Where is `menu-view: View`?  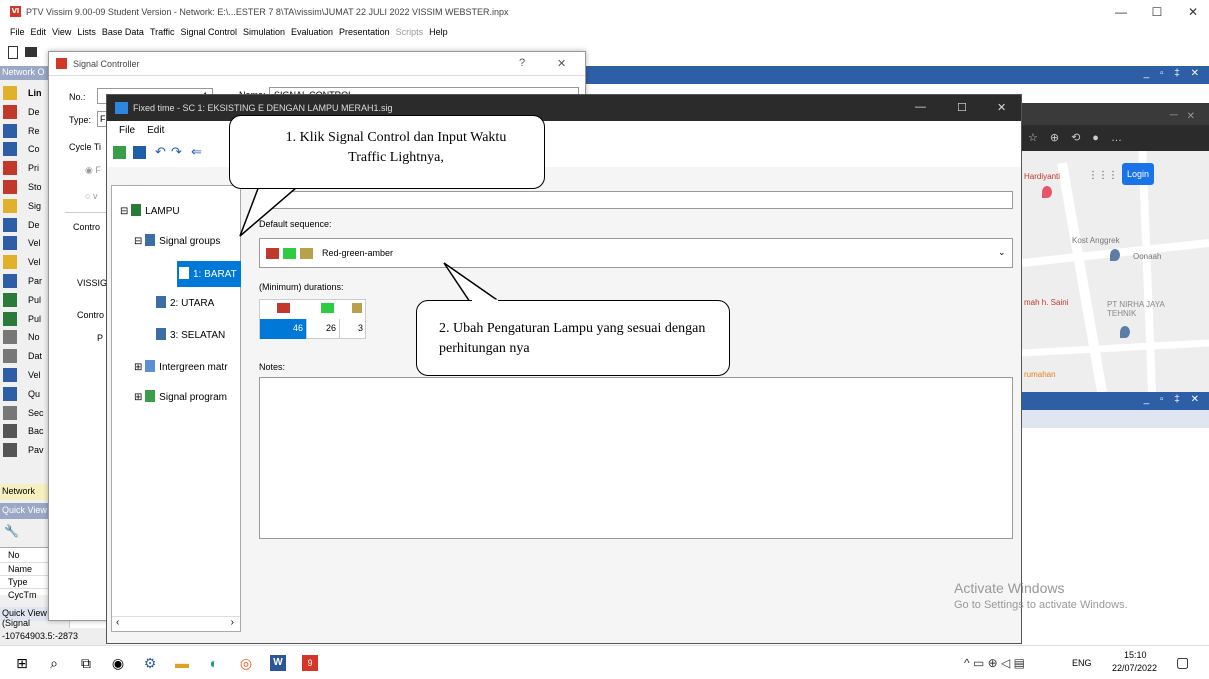 menu-view: View is located at coordinates (61, 30).